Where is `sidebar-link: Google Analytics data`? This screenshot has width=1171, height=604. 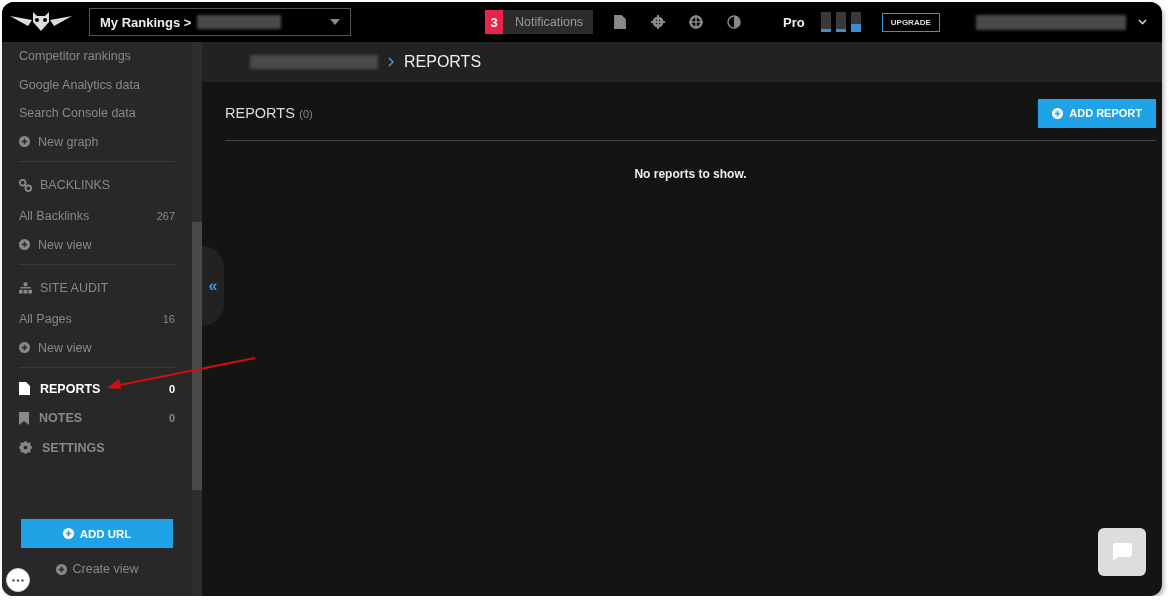 sidebar-link: Google Analytics data is located at coordinates (97, 84).